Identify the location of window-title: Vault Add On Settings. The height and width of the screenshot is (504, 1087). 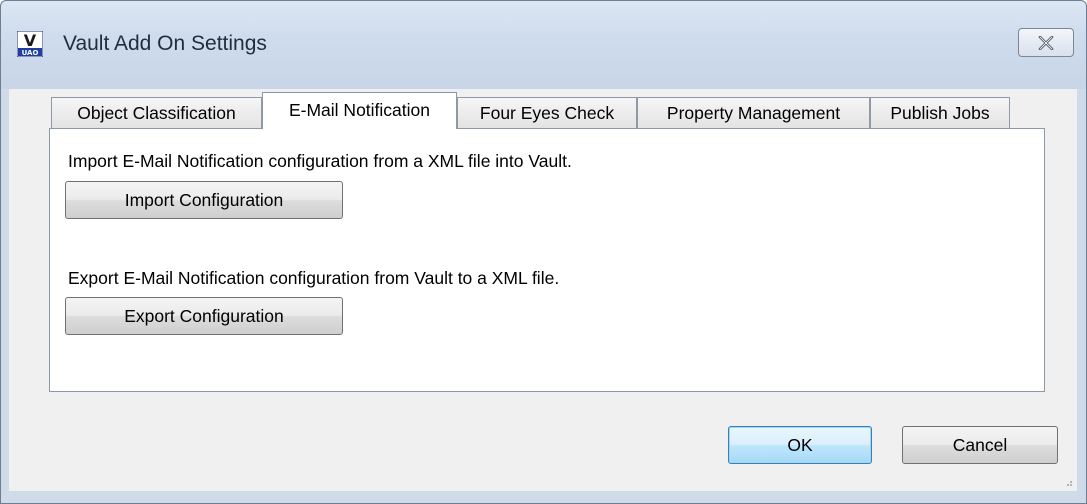
(165, 43).